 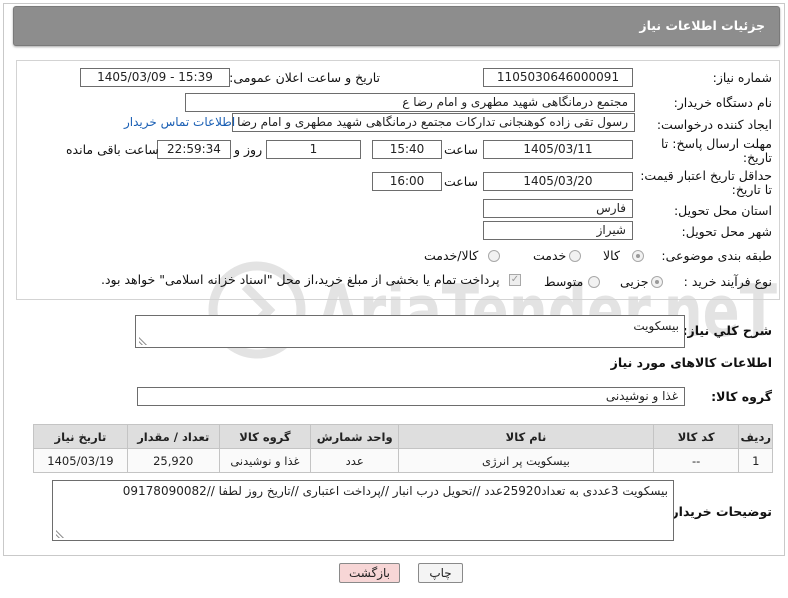 I want to click on treasury-payment-checkbox: ✓, so click(x=515, y=280).